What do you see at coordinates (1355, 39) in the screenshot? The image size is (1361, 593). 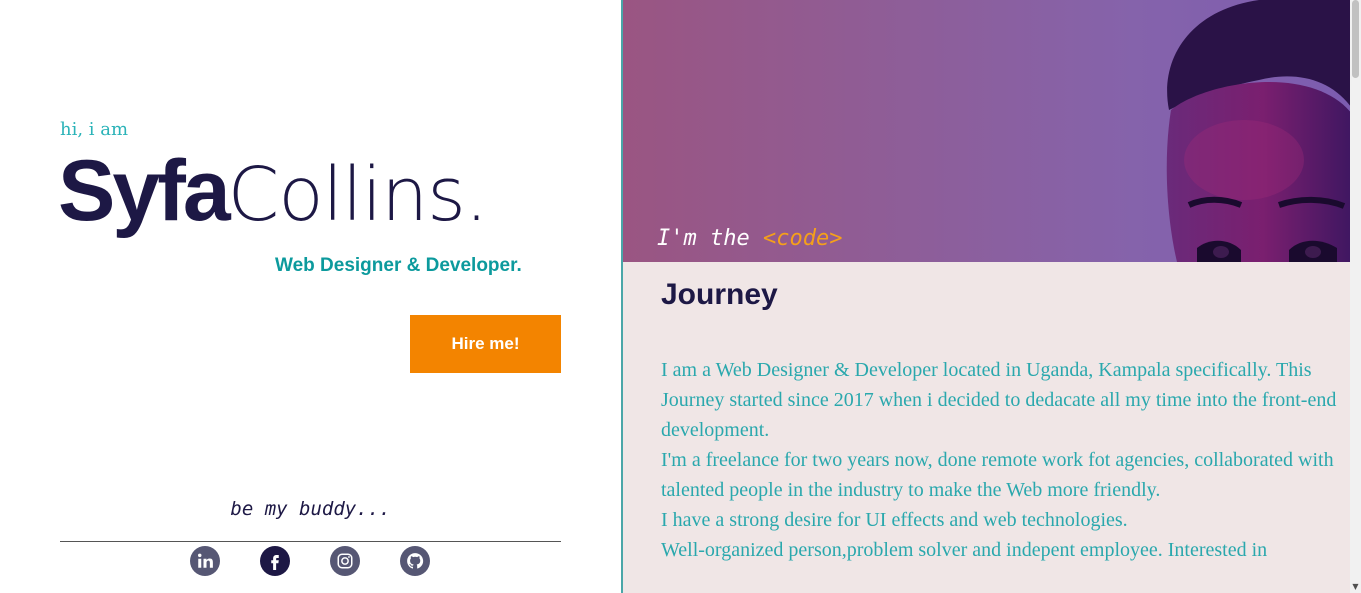 I see `scrollbar-thumb` at bounding box center [1355, 39].